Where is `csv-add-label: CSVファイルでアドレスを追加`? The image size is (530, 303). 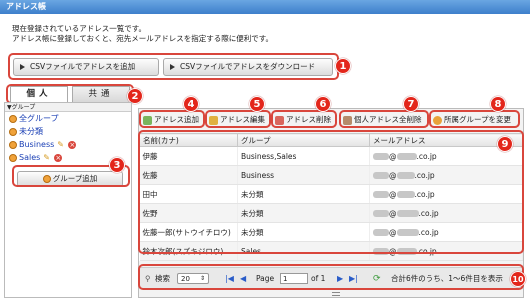
csv-add-label: CSVファイルでアドレスを追加 is located at coordinates (83, 66).